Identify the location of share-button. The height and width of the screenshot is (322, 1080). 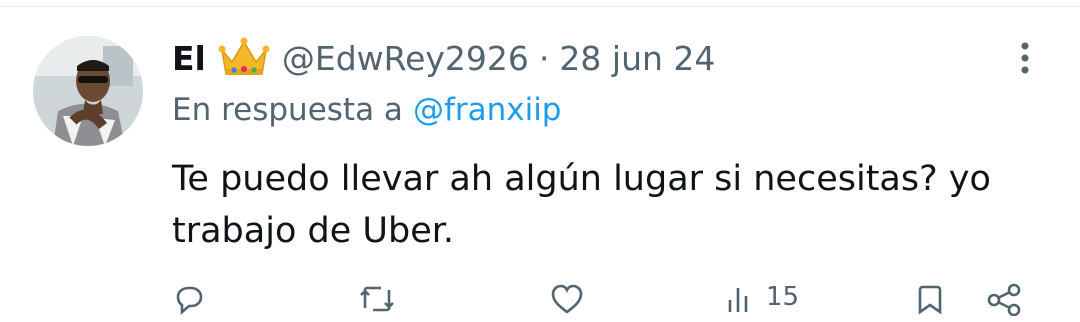
(1004, 302).